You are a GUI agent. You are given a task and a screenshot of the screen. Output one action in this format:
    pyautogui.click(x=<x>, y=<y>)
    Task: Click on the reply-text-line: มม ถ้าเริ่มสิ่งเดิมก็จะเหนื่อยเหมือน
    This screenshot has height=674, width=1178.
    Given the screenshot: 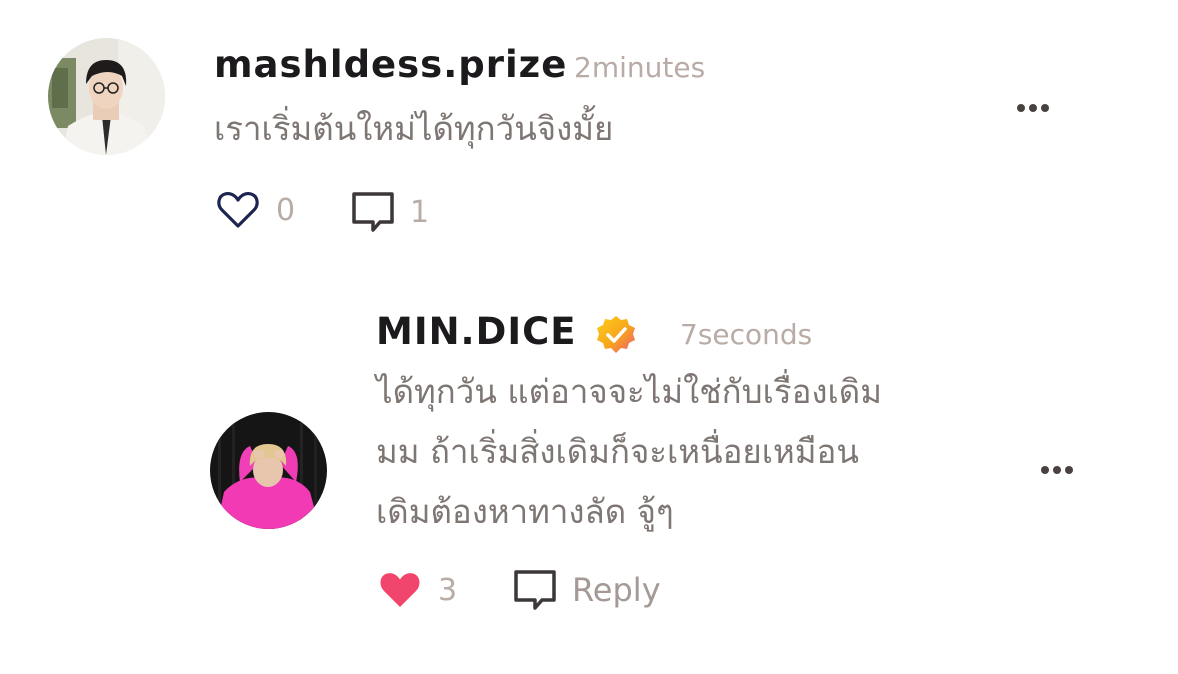 What is the action you would take?
    pyautogui.click(x=617, y=451)
    